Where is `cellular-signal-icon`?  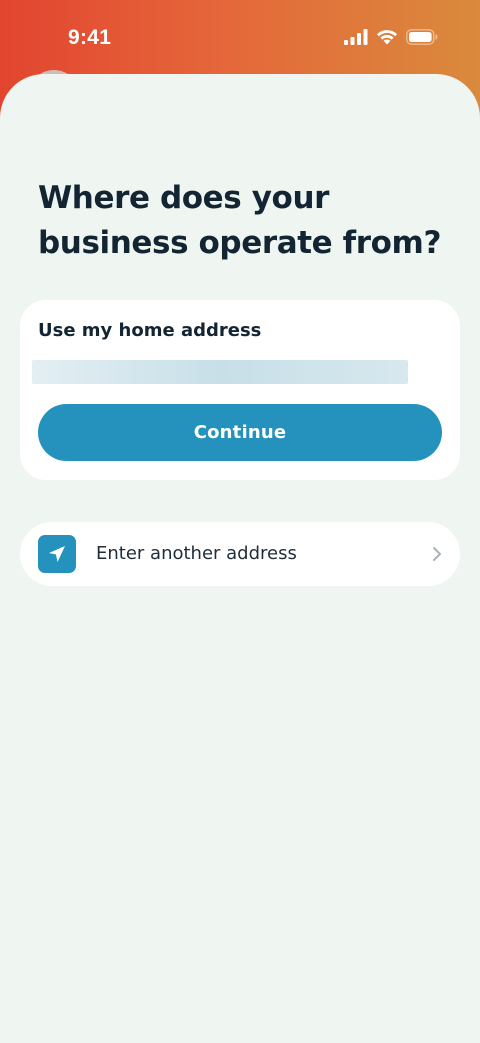
cellular-signal-icon is located at coordinates (356, 37).